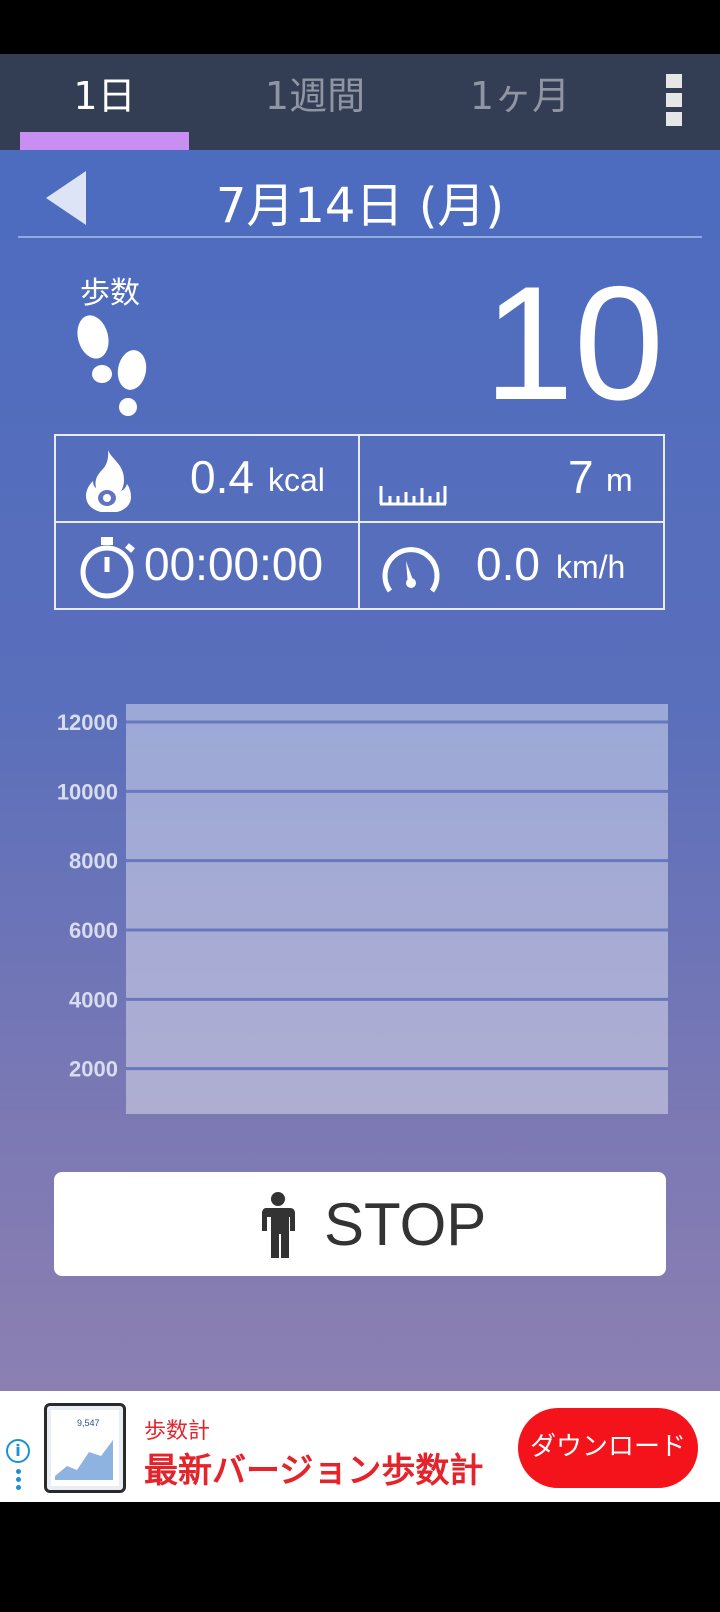 The image size is (720, 1612). I want to click on date-header: 7月14日 (月), so click(360, 199).